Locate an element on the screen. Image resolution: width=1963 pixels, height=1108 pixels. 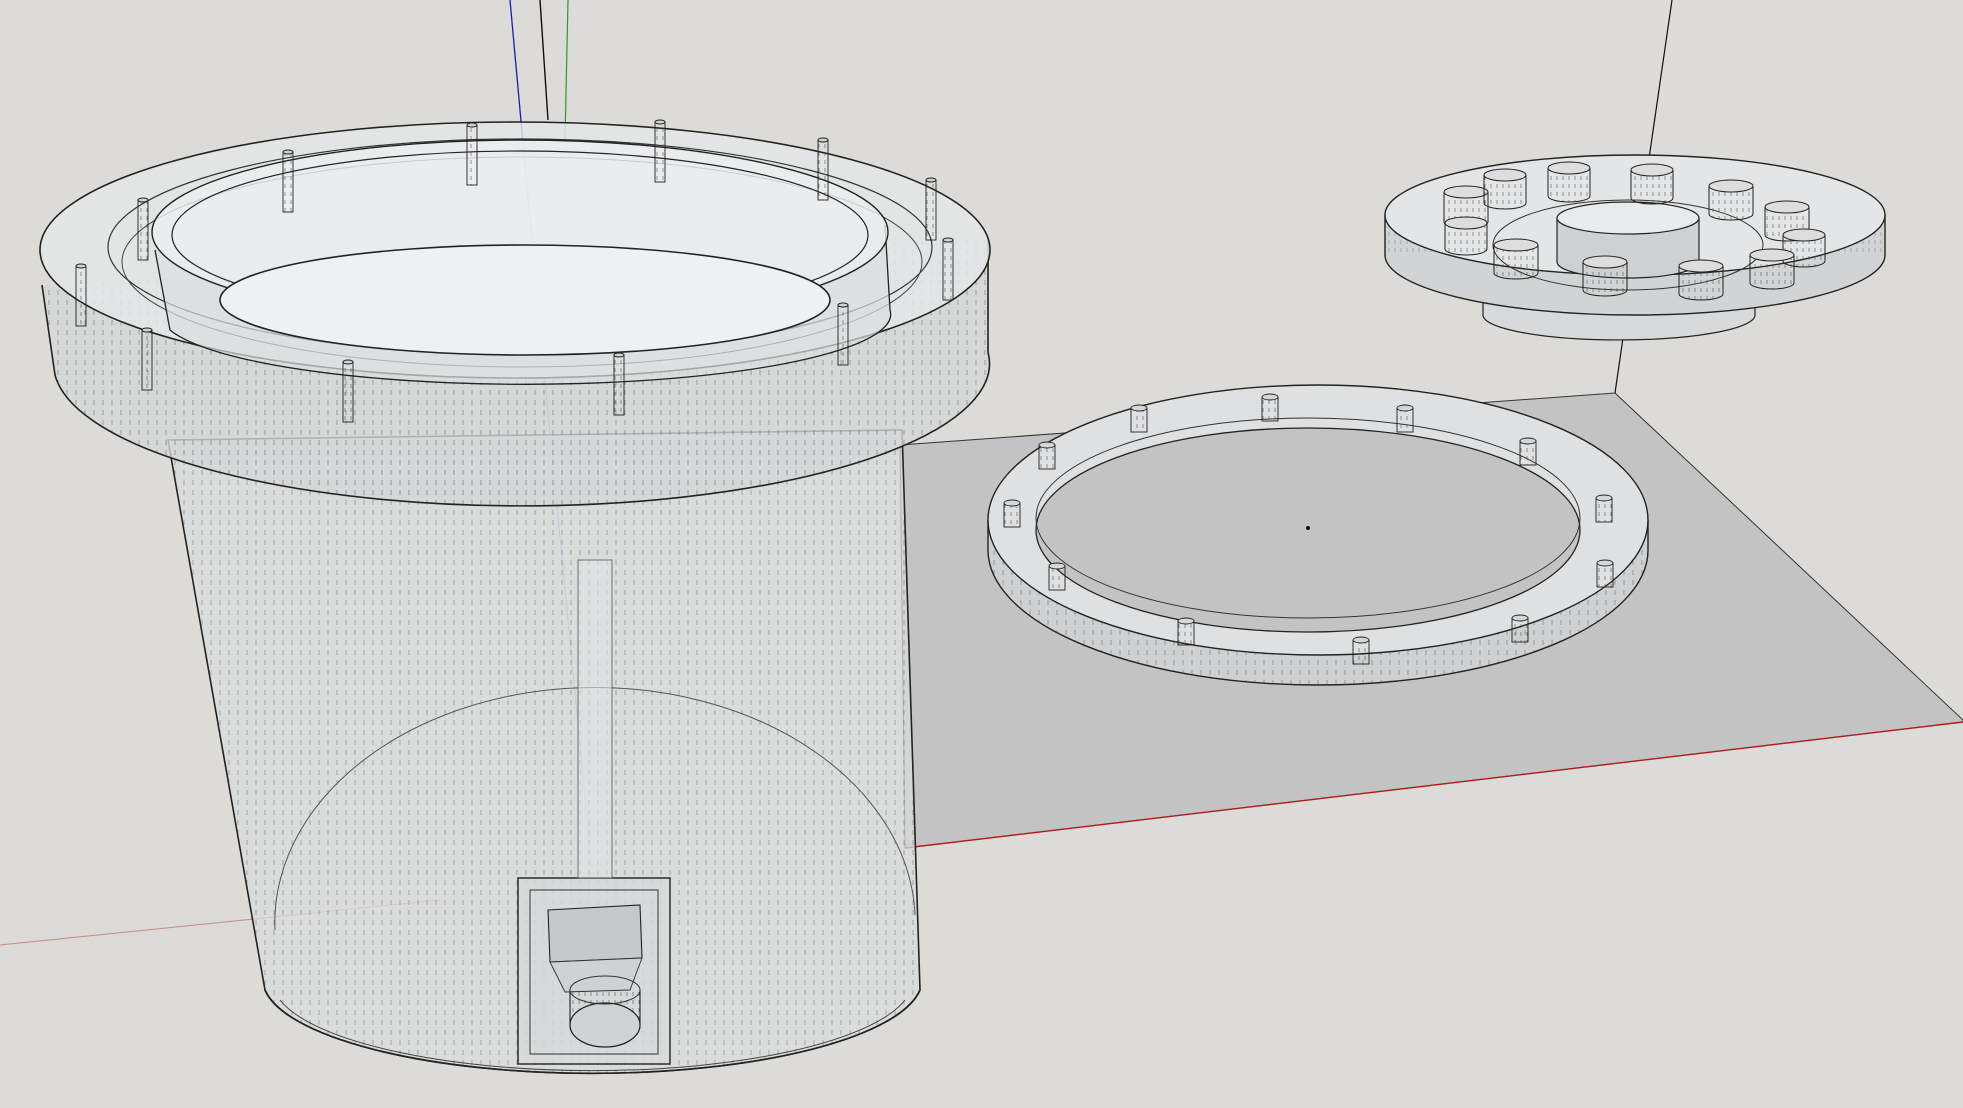
axis-green-line is located at coordinates (566, 70).